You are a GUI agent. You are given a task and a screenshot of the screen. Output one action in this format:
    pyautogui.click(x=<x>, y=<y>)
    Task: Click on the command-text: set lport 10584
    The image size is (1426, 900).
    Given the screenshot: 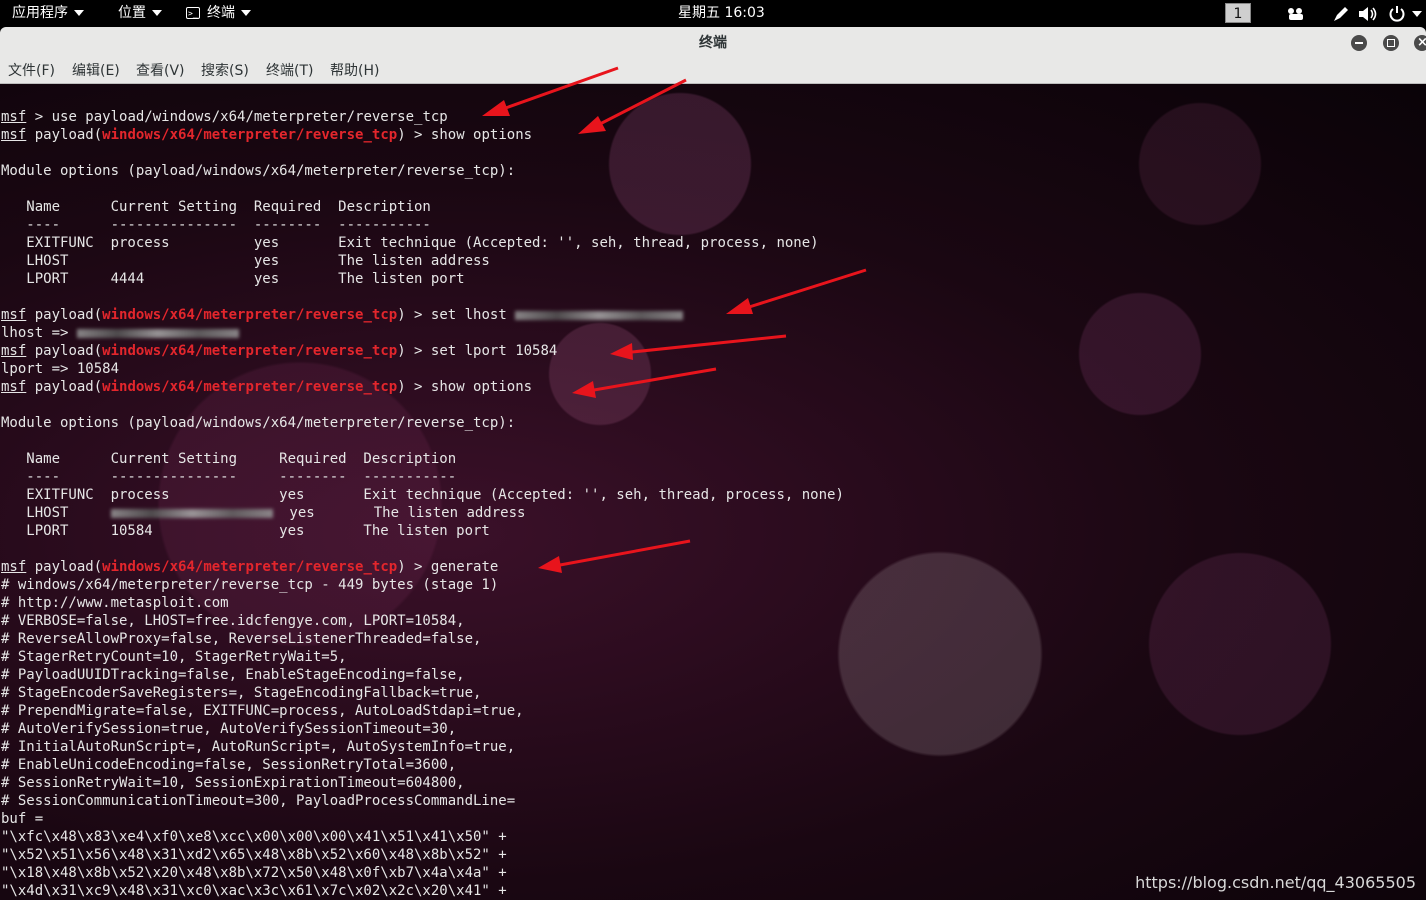 What is the action you would take?
    pyautogui.click(x=494, y=351)
    